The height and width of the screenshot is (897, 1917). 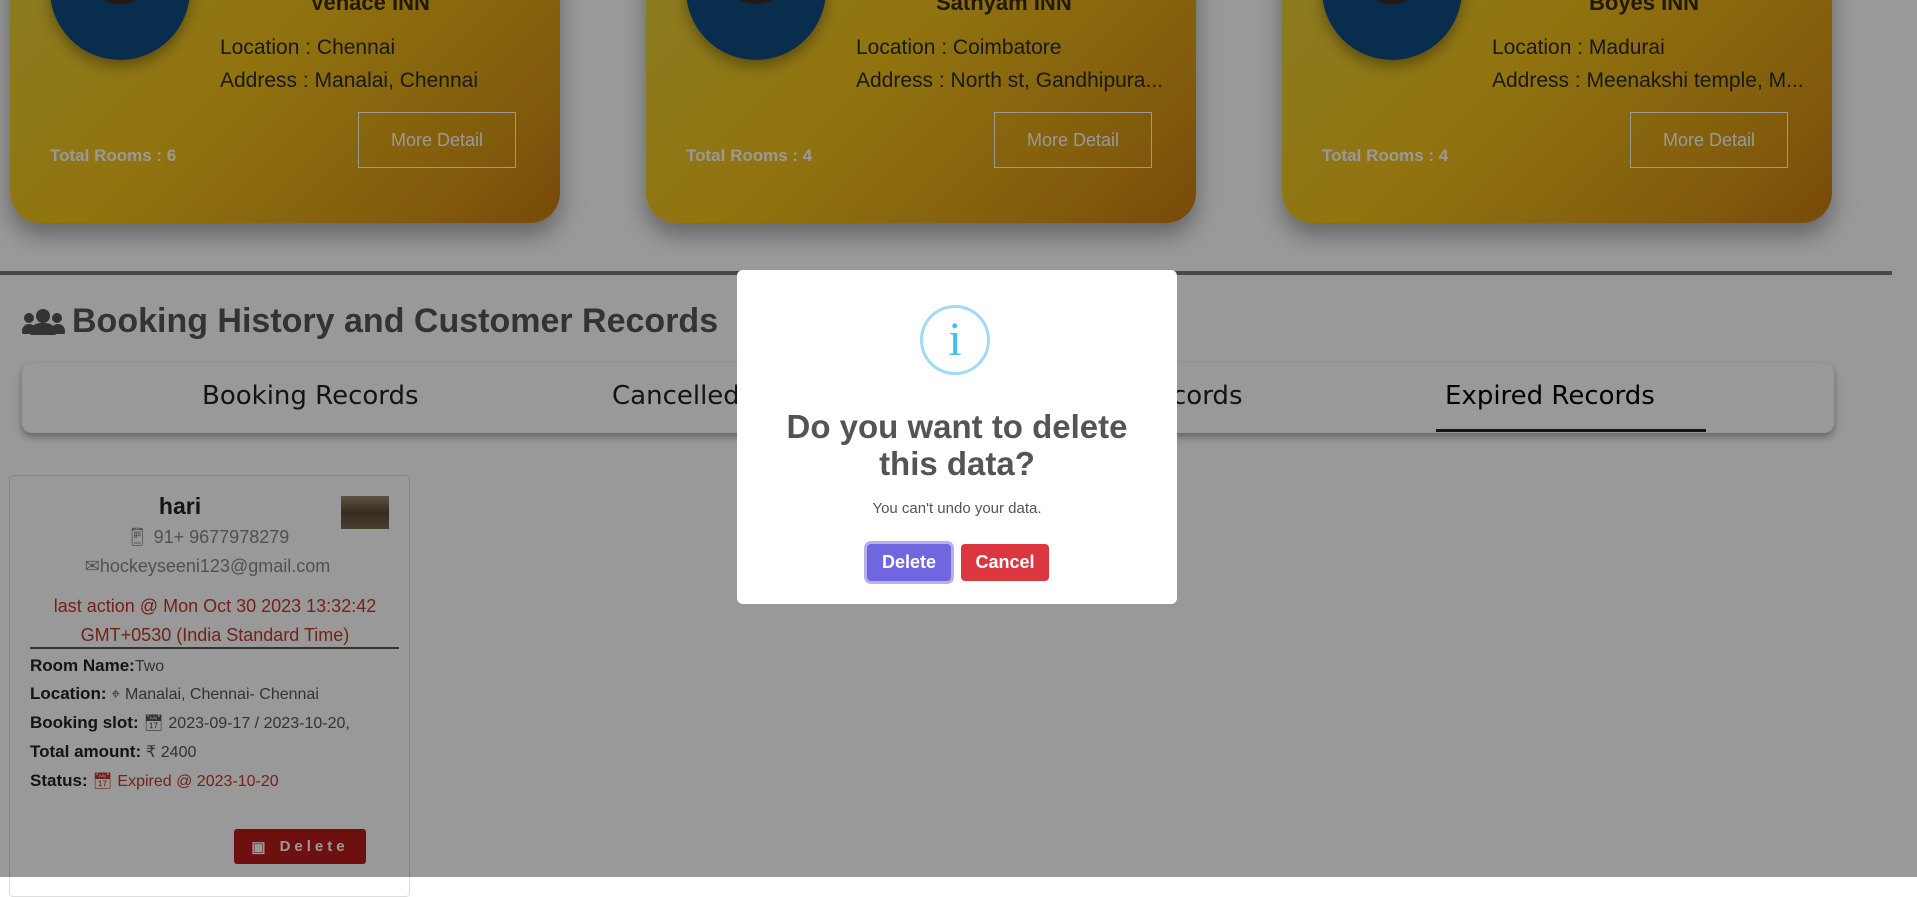 I want to click on cancel-button: Cancel, so click(x=1005, y=562).